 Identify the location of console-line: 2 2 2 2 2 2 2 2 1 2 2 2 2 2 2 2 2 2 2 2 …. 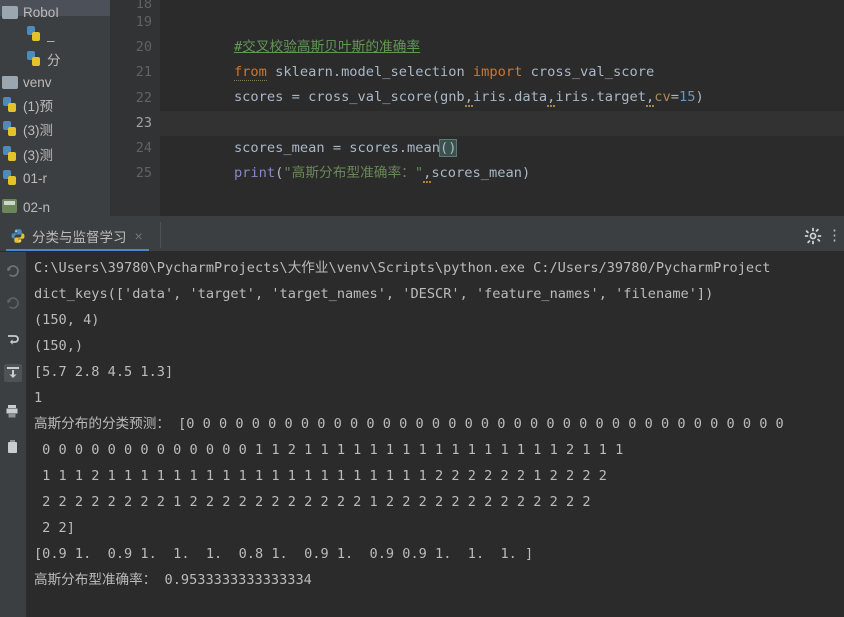
(312, 502).